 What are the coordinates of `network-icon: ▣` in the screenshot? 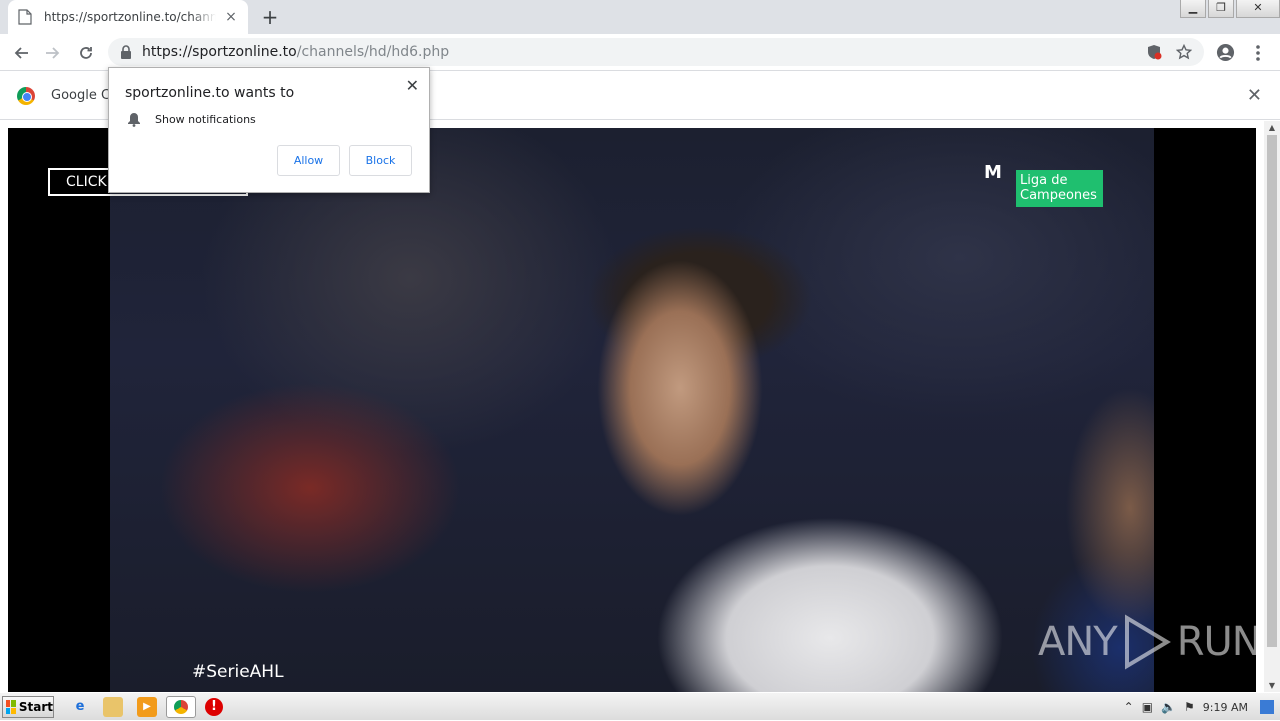 It's located at (1147, 707).